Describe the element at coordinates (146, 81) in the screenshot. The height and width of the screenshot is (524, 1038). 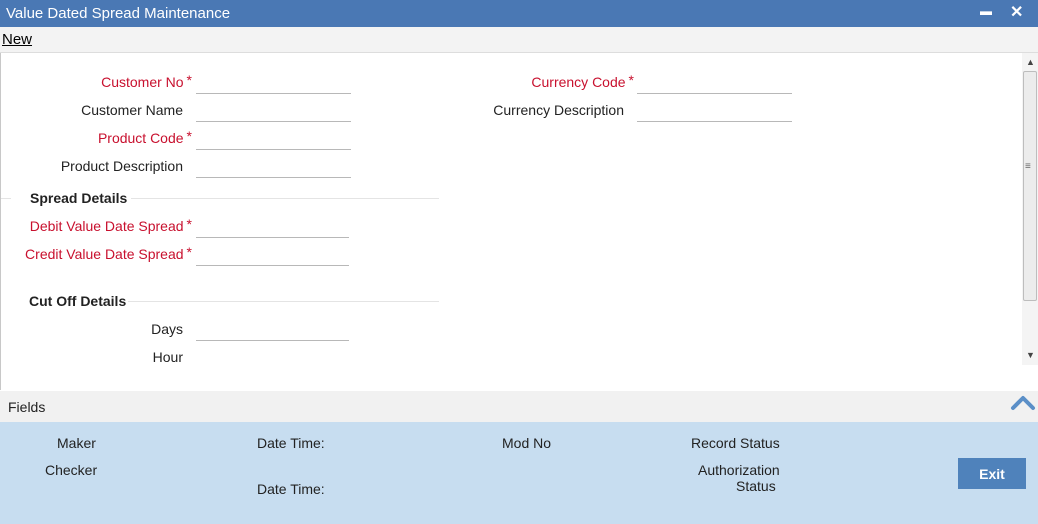
I see `customer-no-label: Customer No *` at that location.